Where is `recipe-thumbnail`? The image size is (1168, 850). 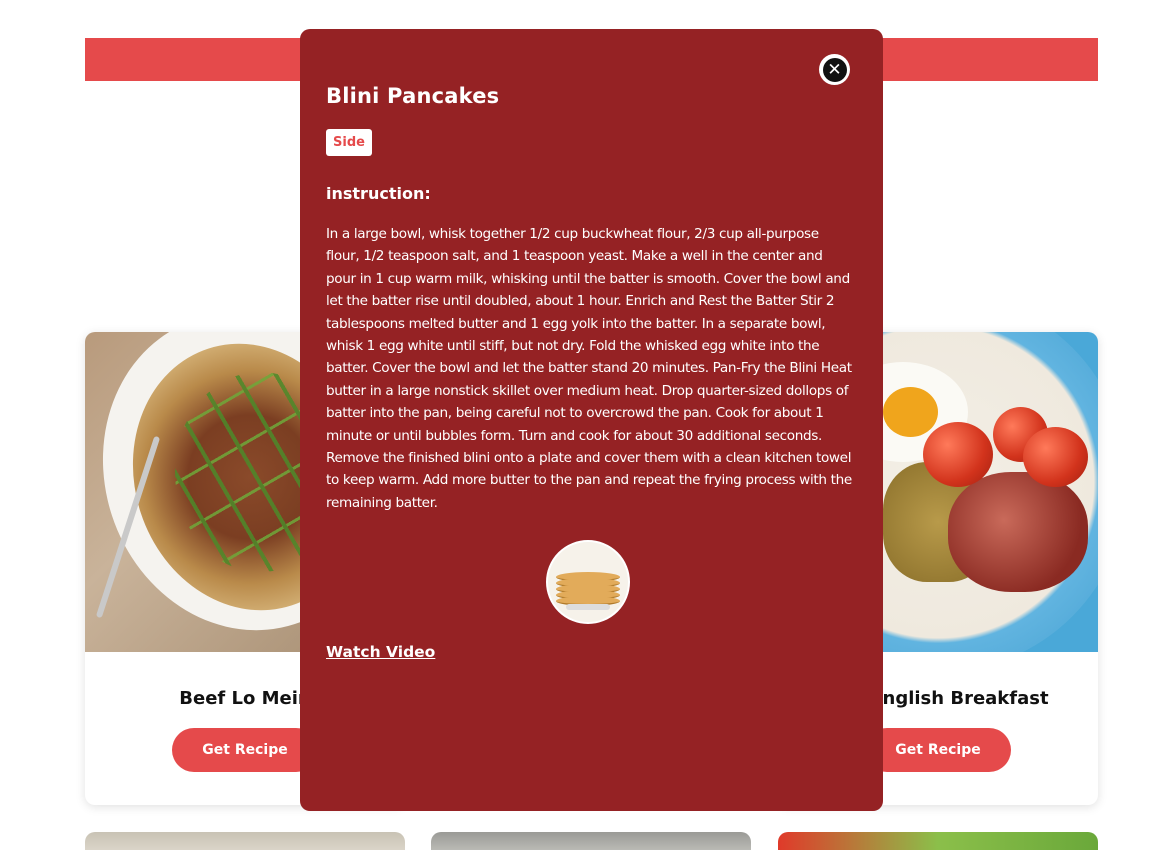 recipe-thumbnail is located at coordinates (588, 582).